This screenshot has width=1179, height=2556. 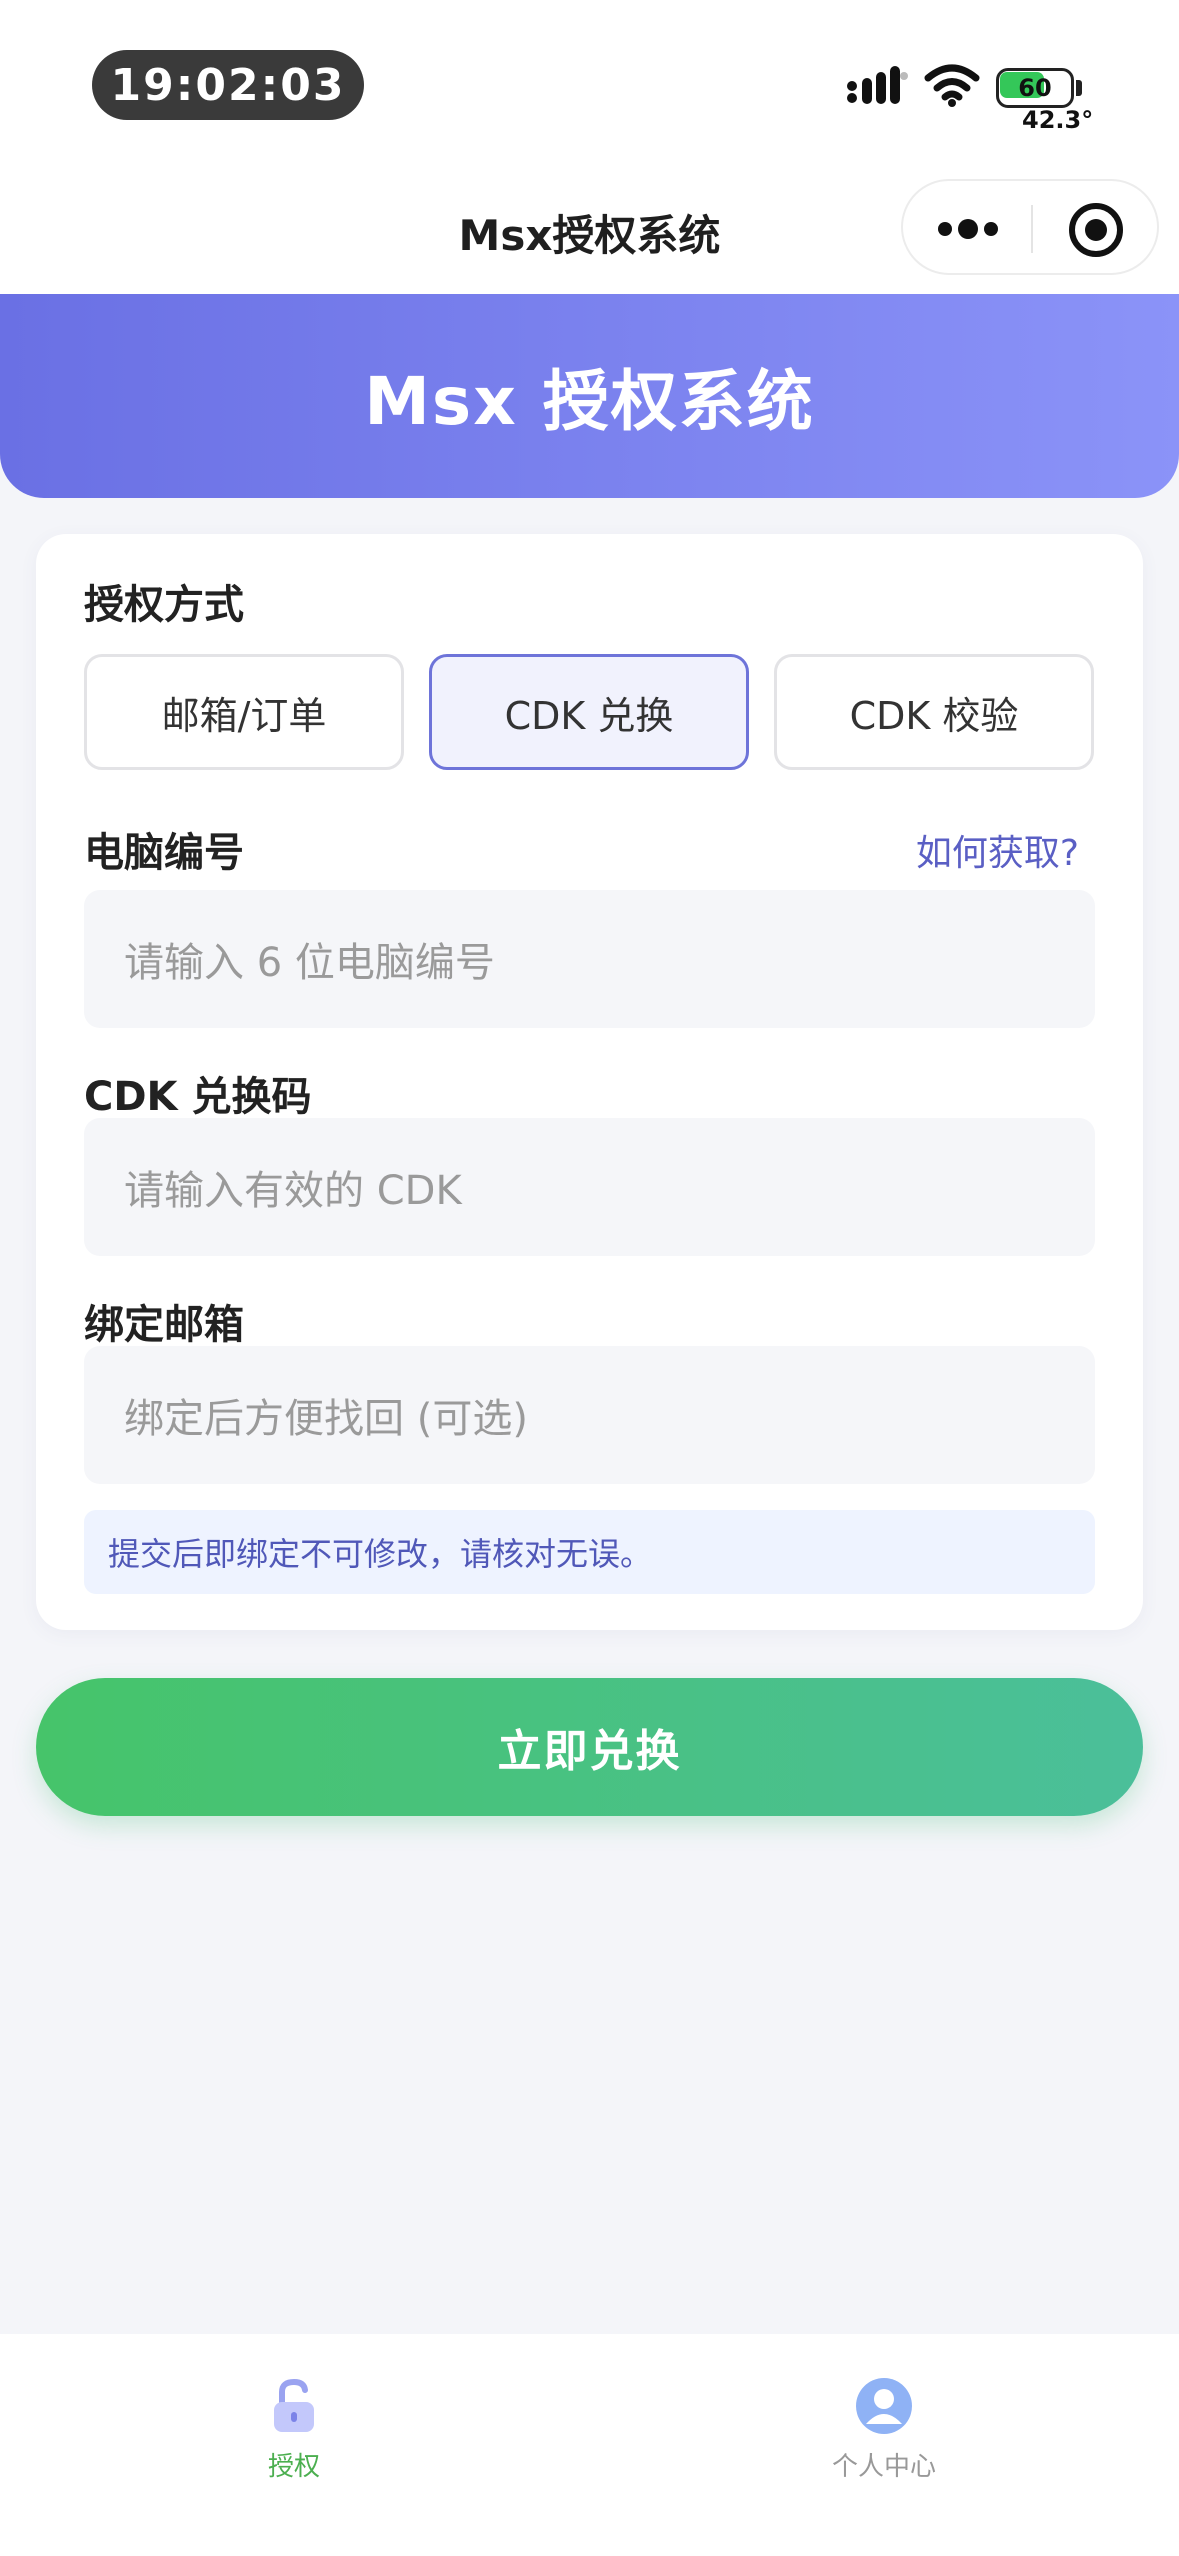 What do you see at coordinates (293, 2467) in the screenshot?
I see `tab-authorize-label: 授权` at bounding box center [293, 2467].